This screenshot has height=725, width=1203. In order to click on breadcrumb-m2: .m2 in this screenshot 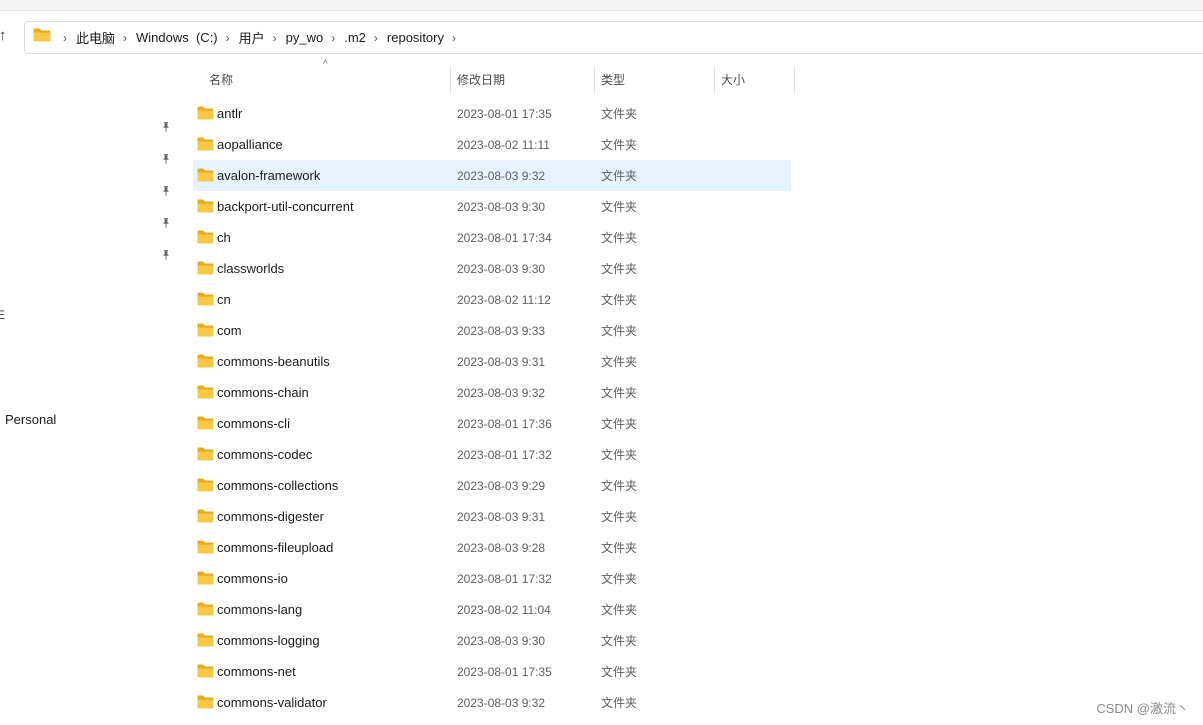, I will do `click(355, 37)`.